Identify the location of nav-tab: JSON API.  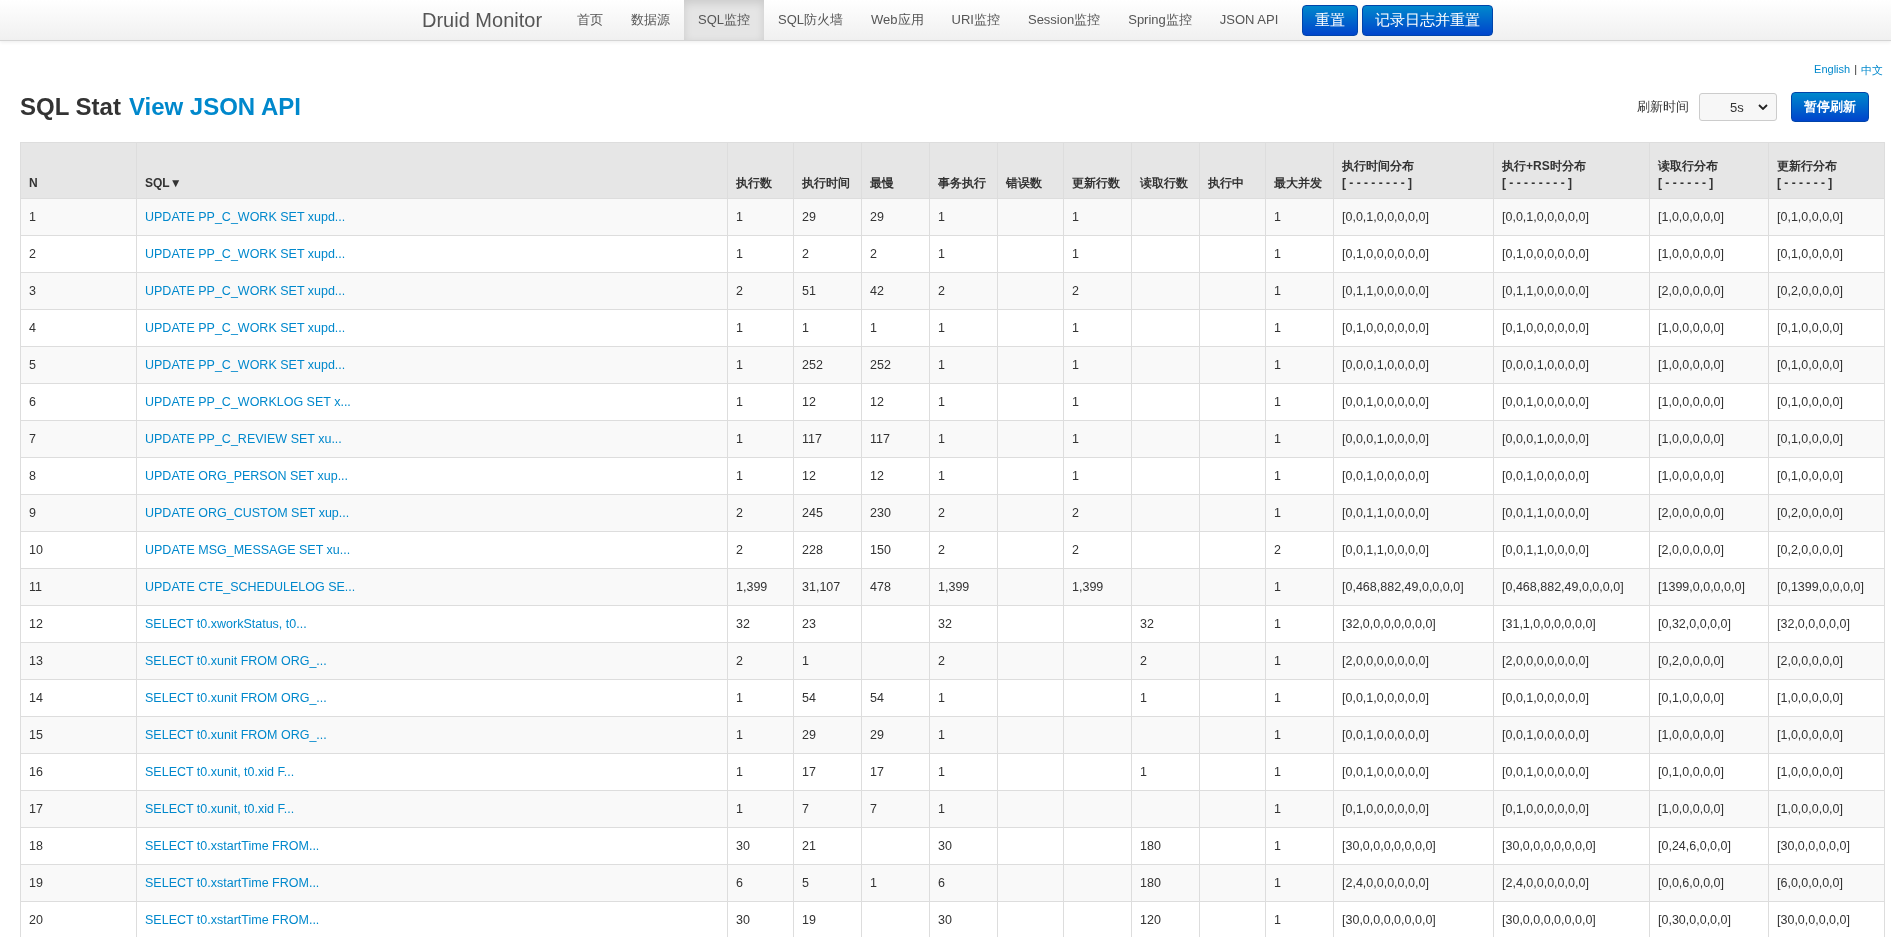
(1249, 20).